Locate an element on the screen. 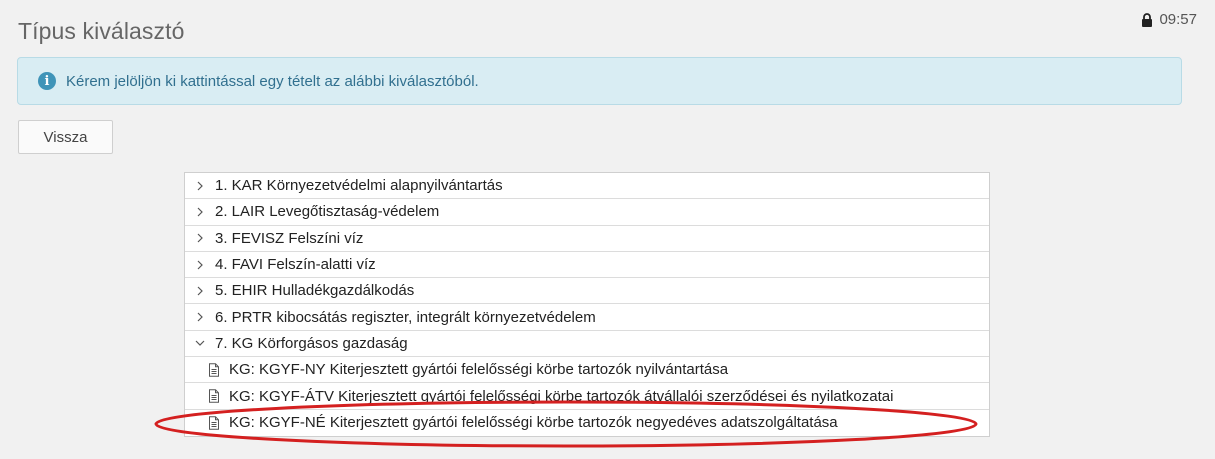 This screenshot has width=1215, height=459. tree-category-fevisz: 3. FEVISZ Felszíni víz is located at coordinates (587, 239).